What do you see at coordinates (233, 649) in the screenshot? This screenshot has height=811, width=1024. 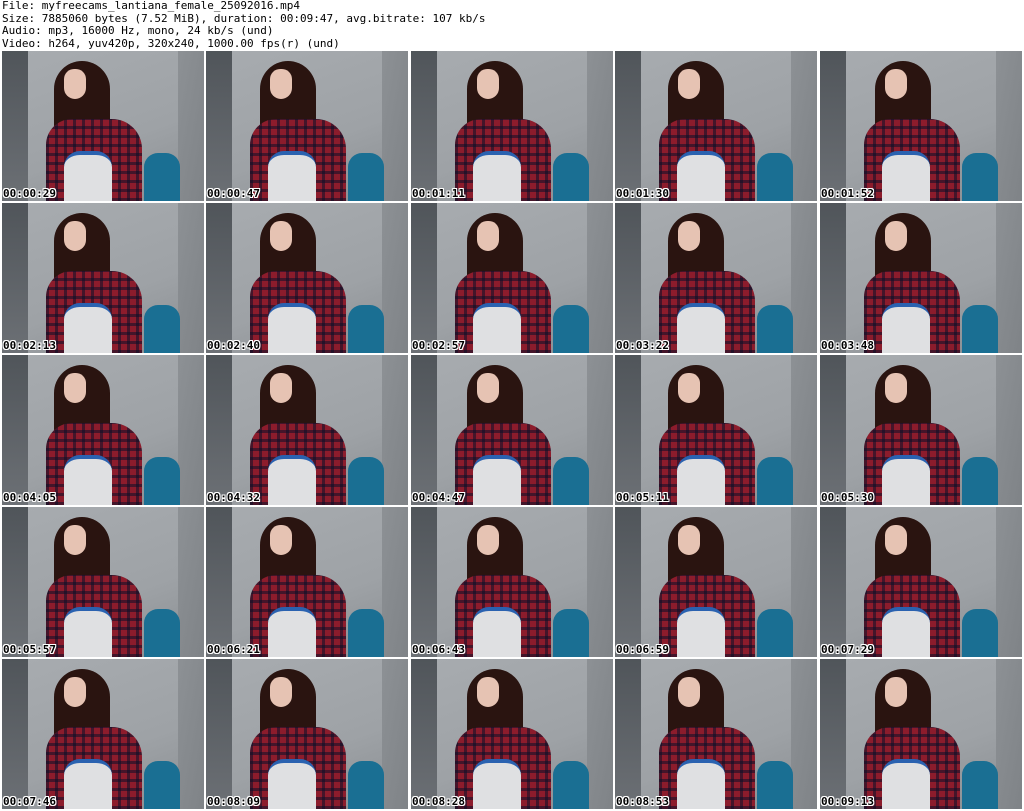 I see `thumbnail-timestamp: 00:06:21` at bounding box center [233, 649].